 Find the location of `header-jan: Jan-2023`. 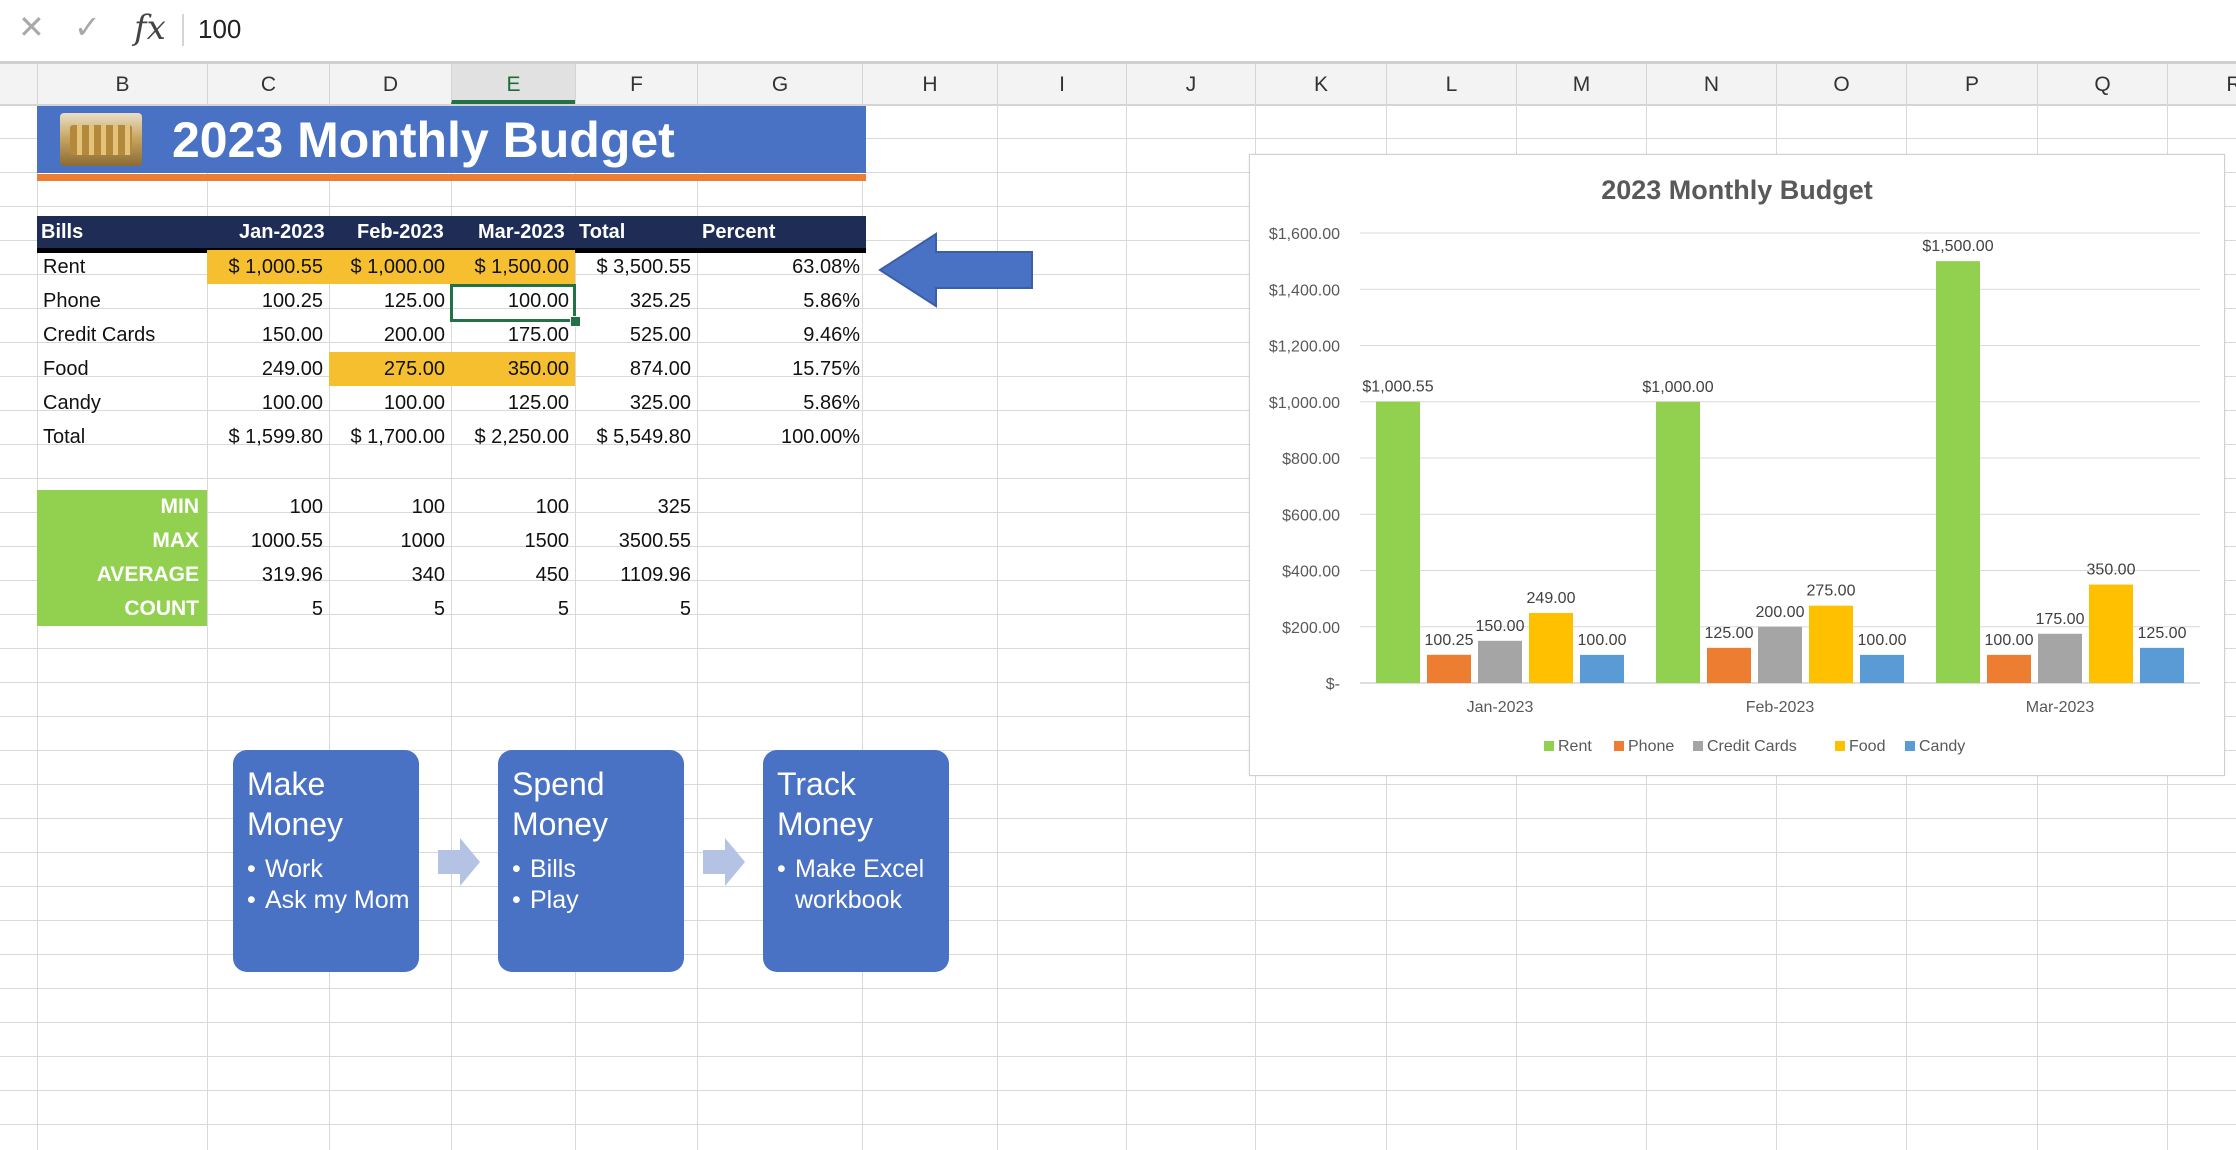

header-jan: Jan-2023 is located at coordinates (282, 232).